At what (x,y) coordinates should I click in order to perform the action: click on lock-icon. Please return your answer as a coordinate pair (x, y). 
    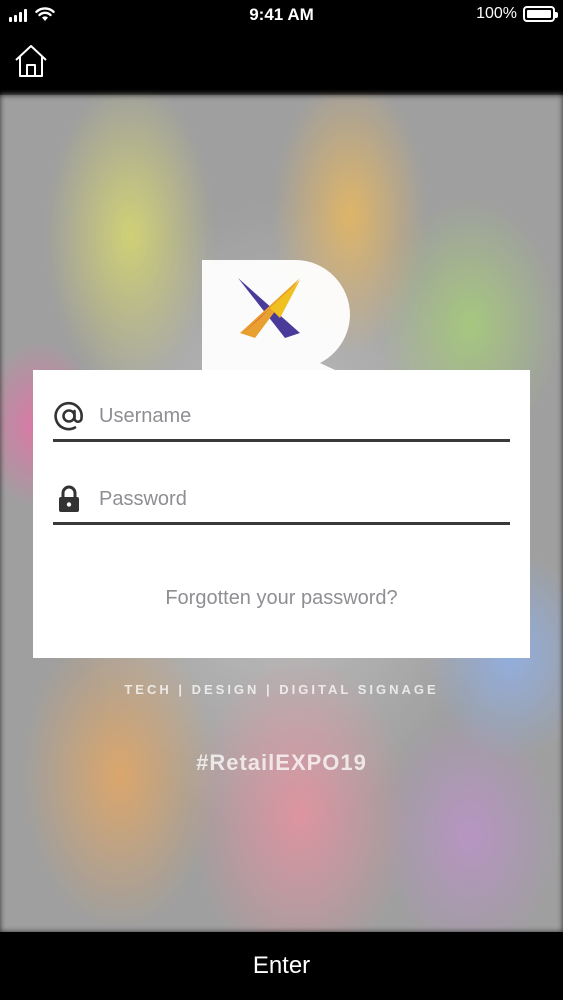
    Looking at the image, I should click on (69, 498).